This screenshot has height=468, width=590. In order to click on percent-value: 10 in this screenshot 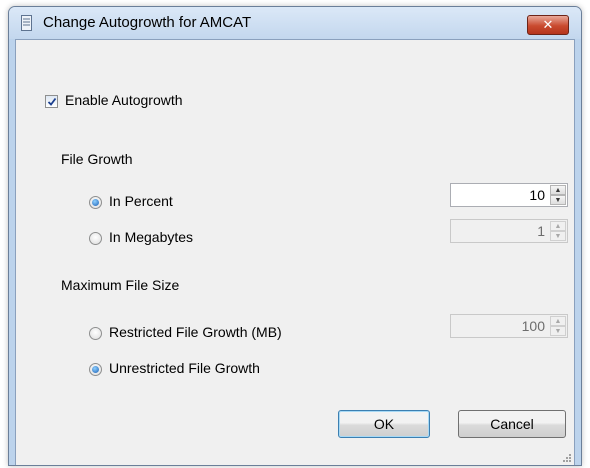, I will do `click(537, 195)`.